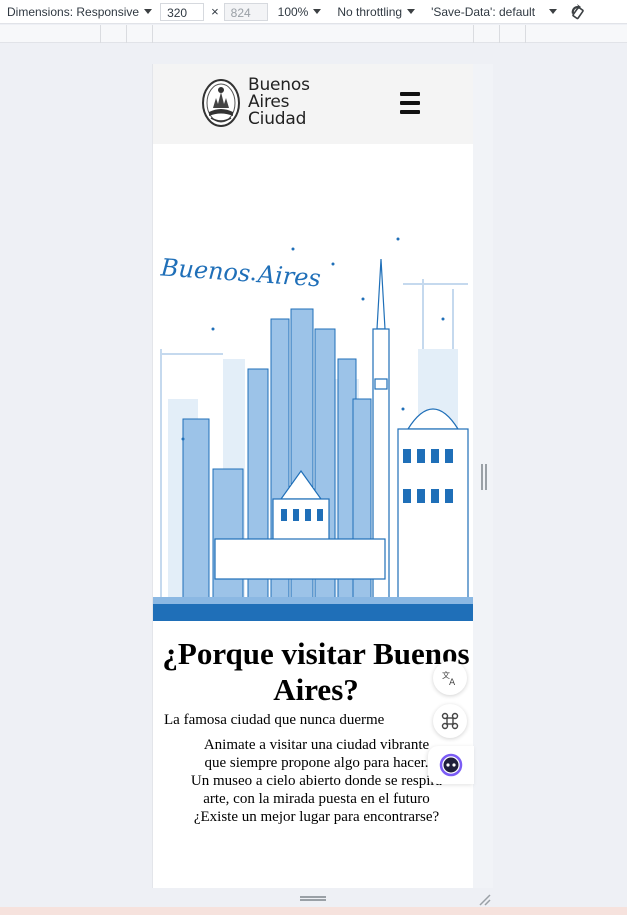 The width and height of the screenshot is (627, 915). Describe the element at coordinates (316, 763) in the screenshot. I see `para-line: que siempre propone algo para hacer.` at that location.